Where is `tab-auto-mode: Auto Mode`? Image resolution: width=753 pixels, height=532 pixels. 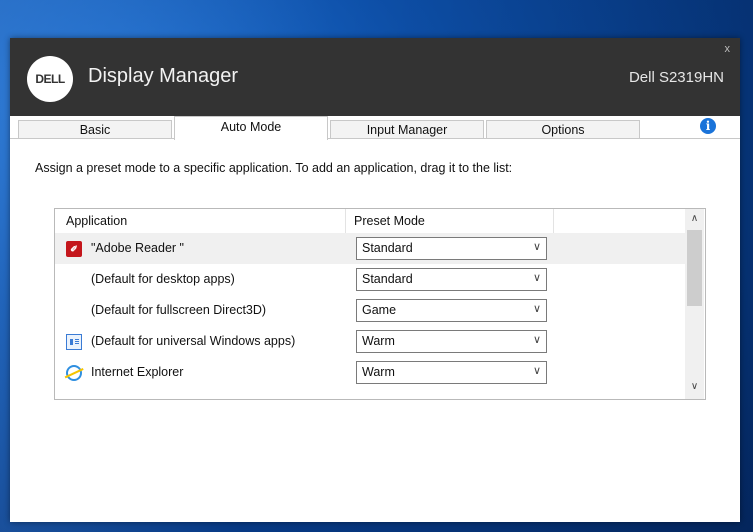 tab-auto-mode: Auto Mode is located at coordinates (251, 128).